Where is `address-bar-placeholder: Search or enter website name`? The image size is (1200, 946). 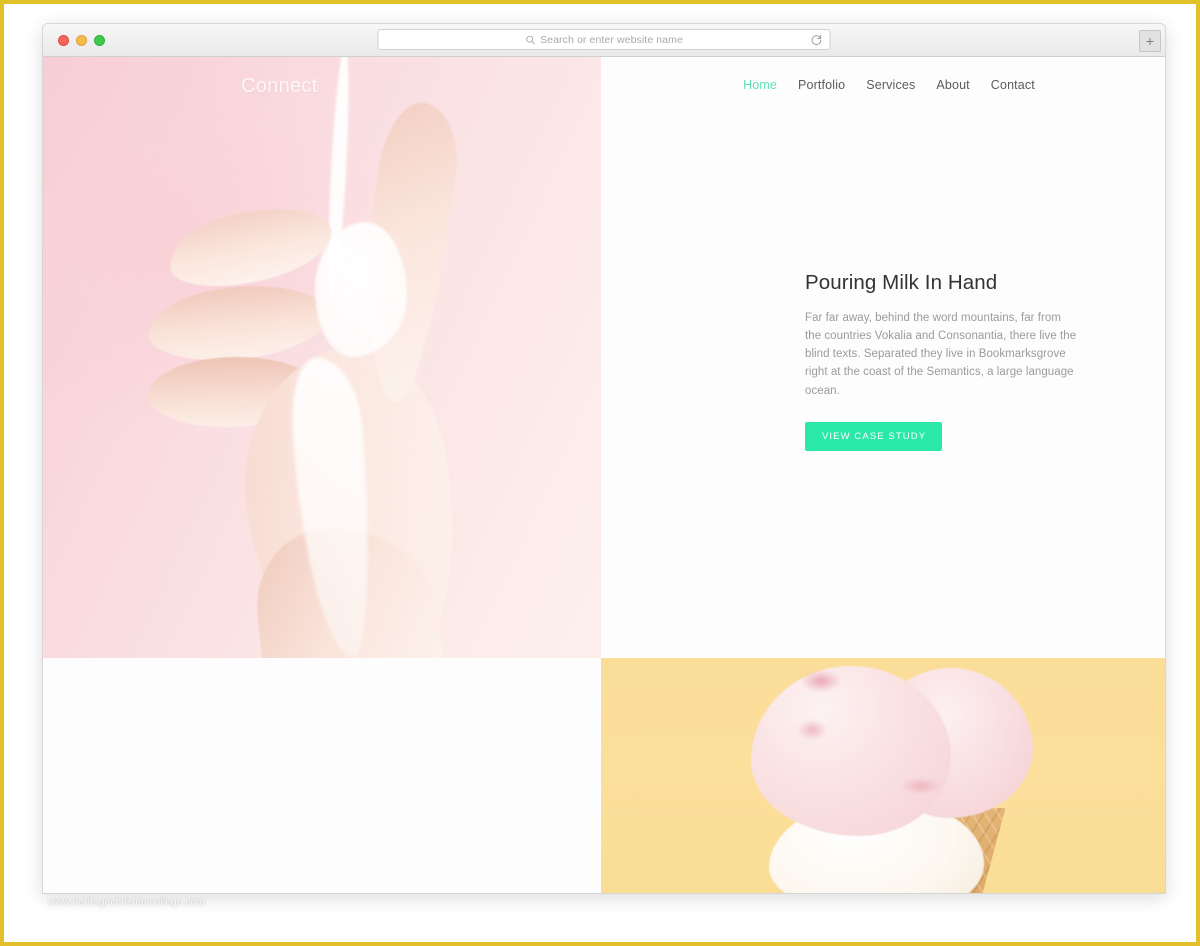
address-bar-placeholder: Search or enter website name is located at coordinates (611, 39).